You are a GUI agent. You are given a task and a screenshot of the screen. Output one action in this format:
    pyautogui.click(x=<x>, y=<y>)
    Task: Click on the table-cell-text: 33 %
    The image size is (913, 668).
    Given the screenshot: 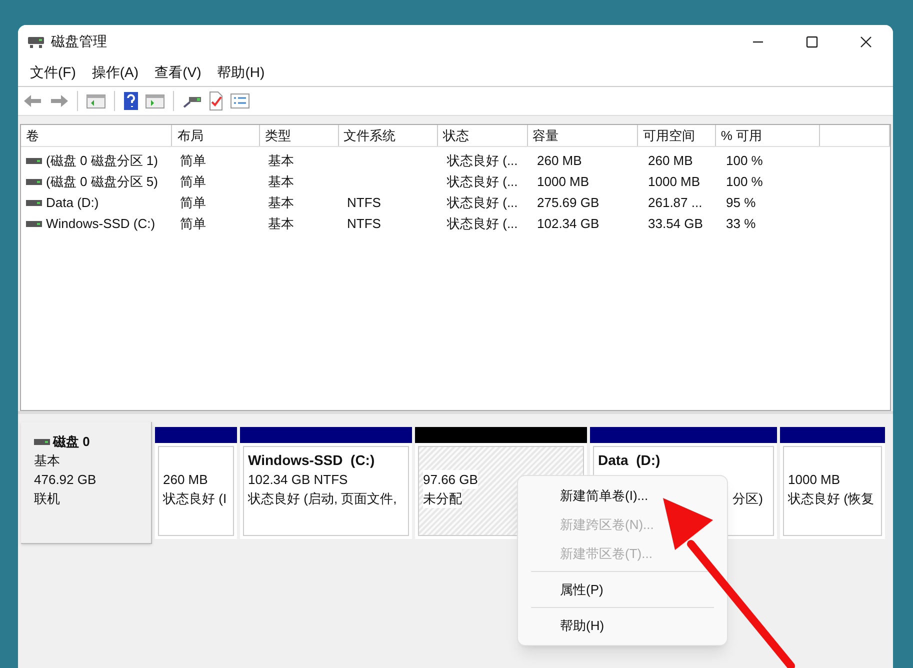 What is the action you would take?
    pyautogui.click(x=741, y=223)
    